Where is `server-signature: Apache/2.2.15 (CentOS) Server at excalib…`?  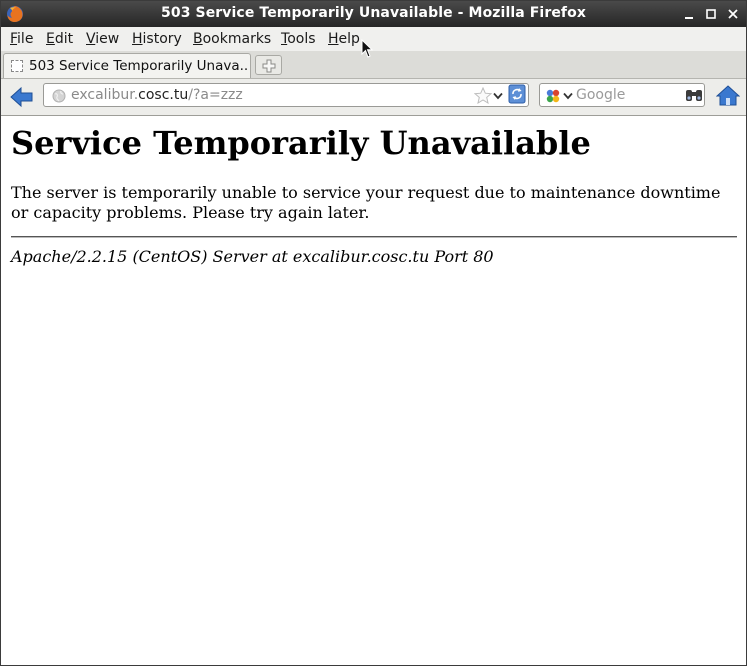 server-signature: Apache/2.2.15 (CentOS) Server at excalib… is located at coordinates (252, 256).